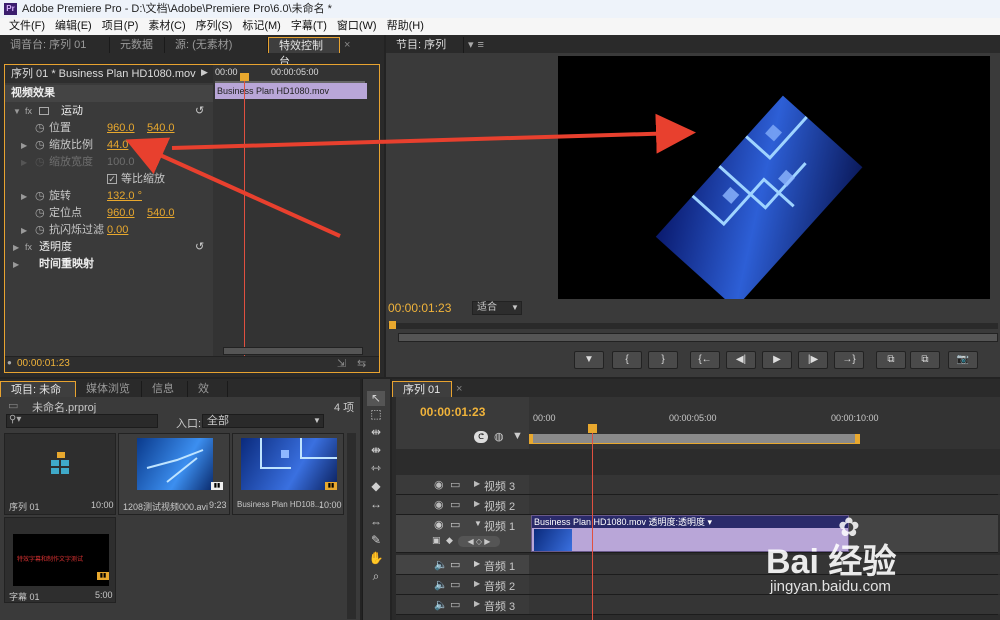 The width and height of the screenshot is (1000, 620). What do you see at coordinates (376, 558) in the screenshot?
I see `hand-tool-icon: ✋` at bounding box center [376, 558].